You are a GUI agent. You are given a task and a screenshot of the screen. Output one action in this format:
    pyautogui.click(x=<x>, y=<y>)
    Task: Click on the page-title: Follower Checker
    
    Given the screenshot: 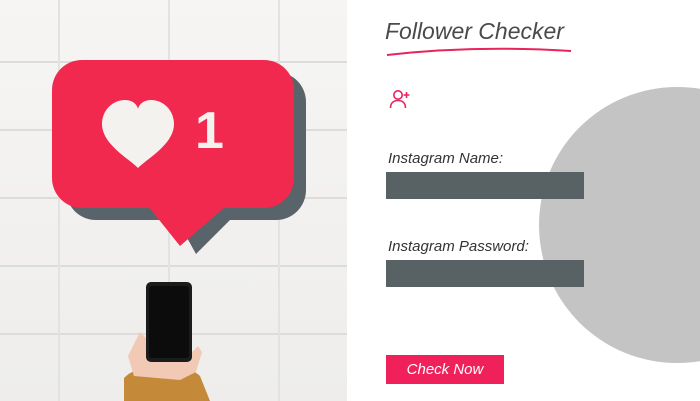 What is the action you would take?
    pyautogui.click(x=474, y=31)
    